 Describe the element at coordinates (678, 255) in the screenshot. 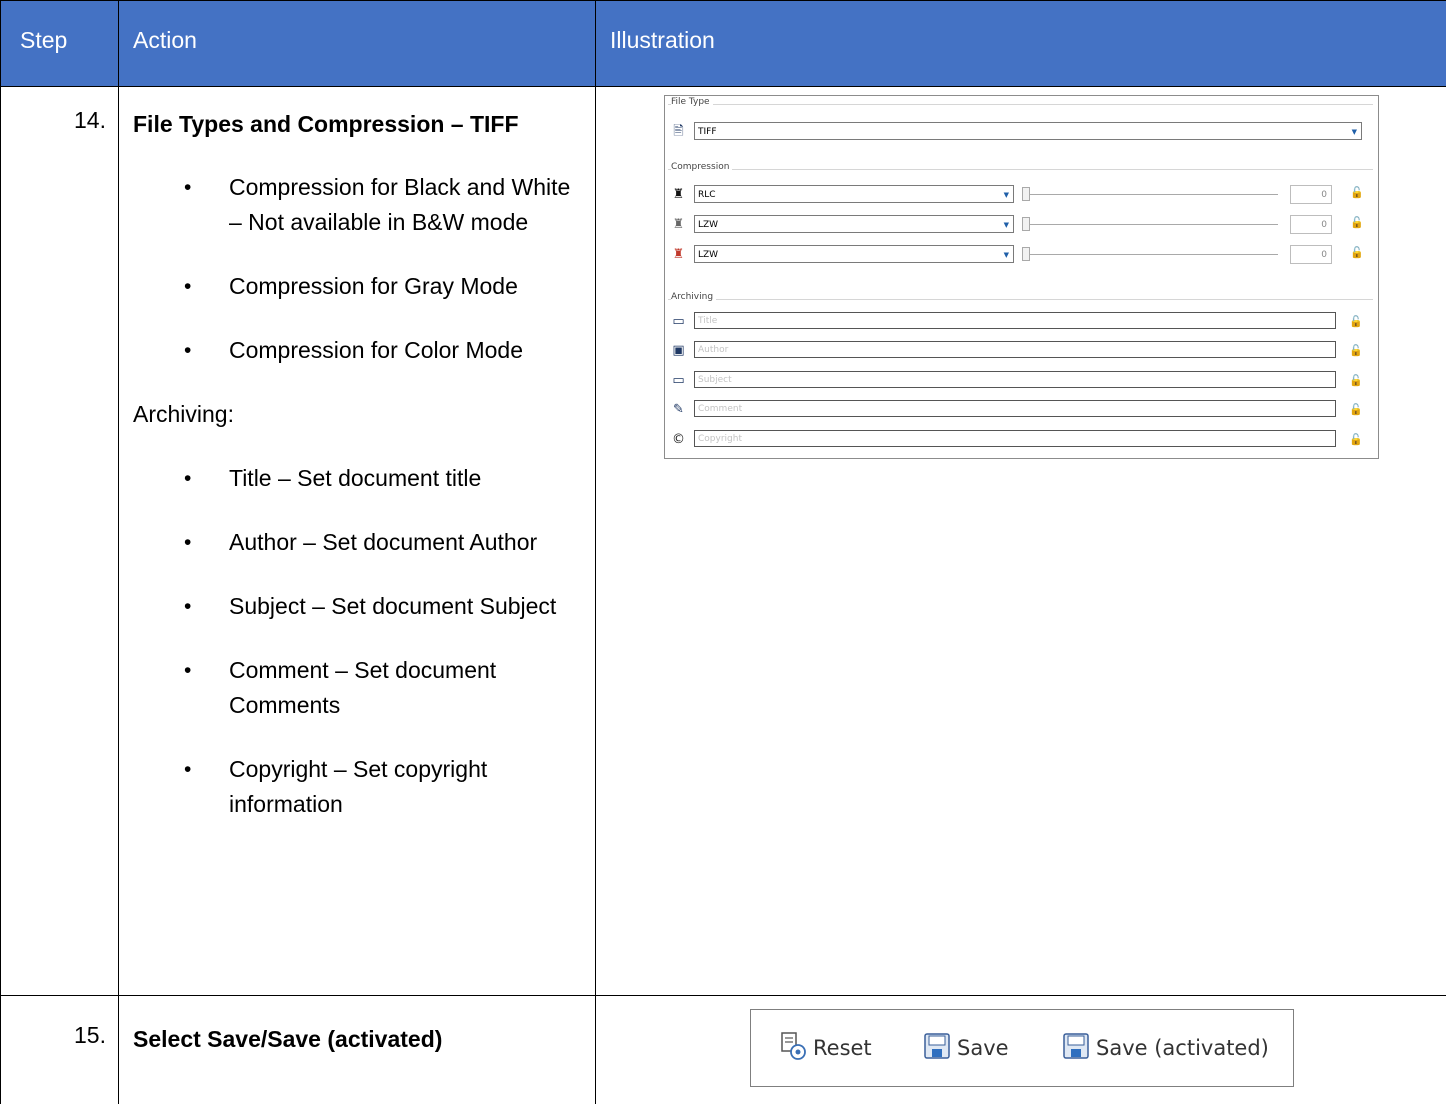

I see `color-mode-icon: ♜` at that location.